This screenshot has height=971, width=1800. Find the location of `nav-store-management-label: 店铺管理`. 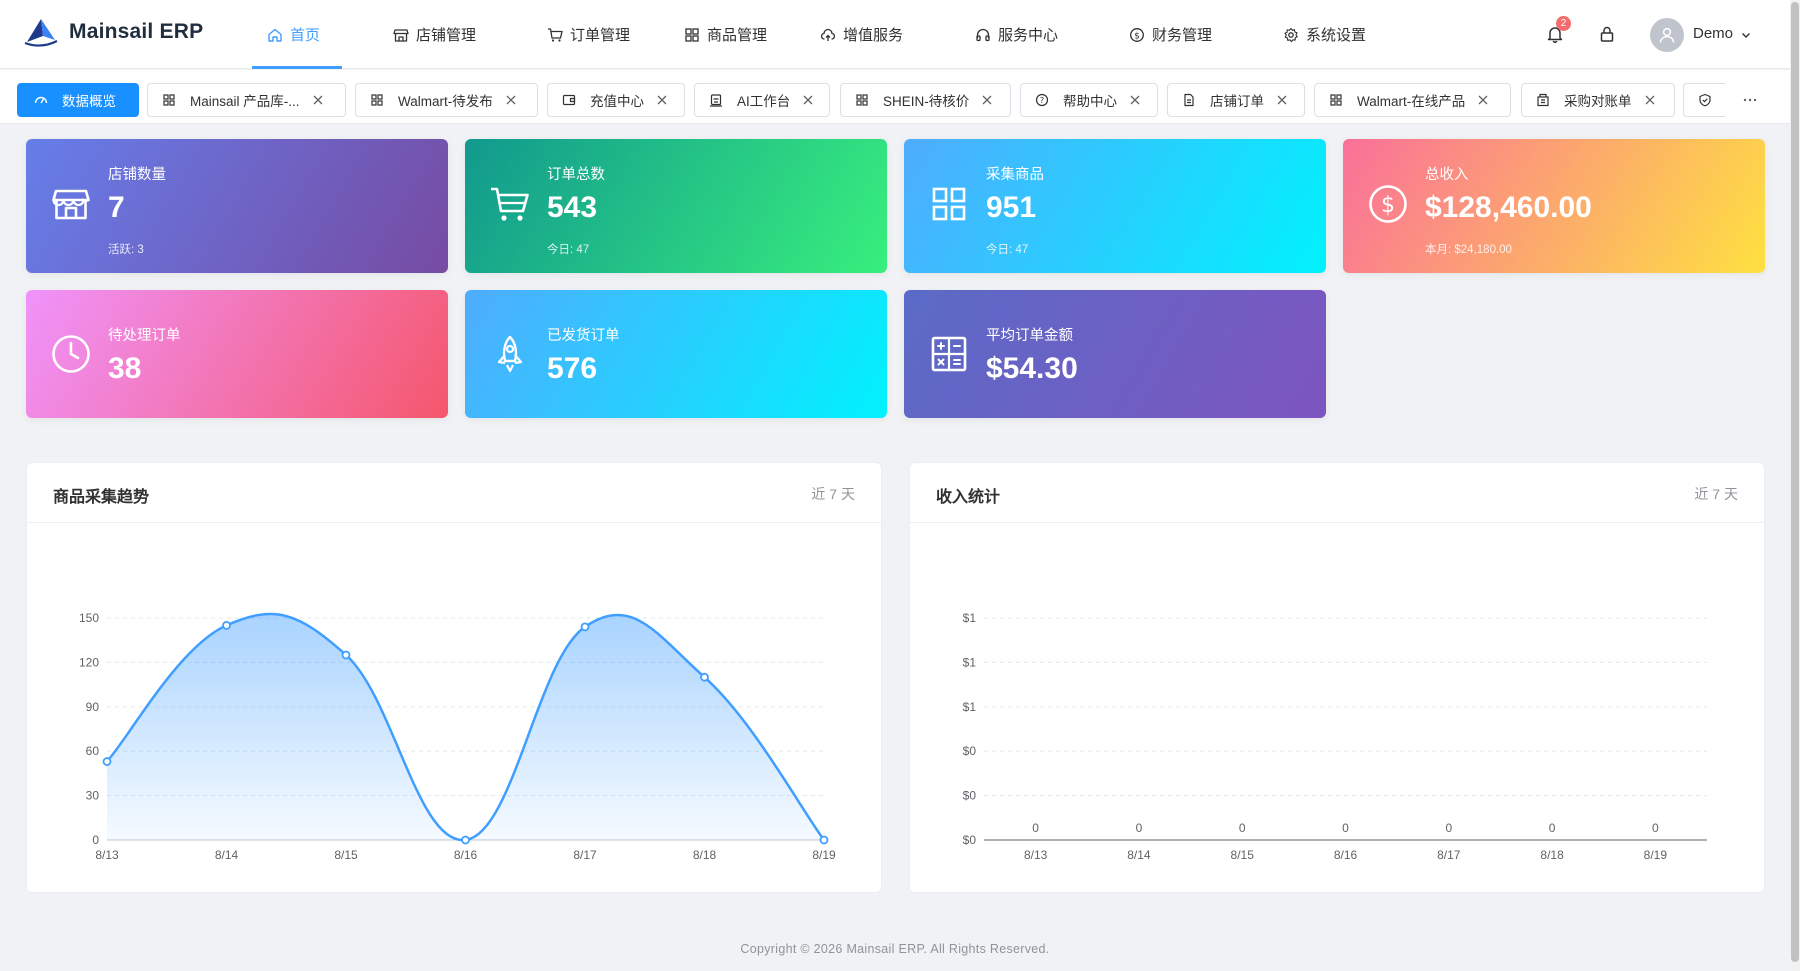

nav-store-management-label: 店铺管理 is located at coordinates (446, 35).